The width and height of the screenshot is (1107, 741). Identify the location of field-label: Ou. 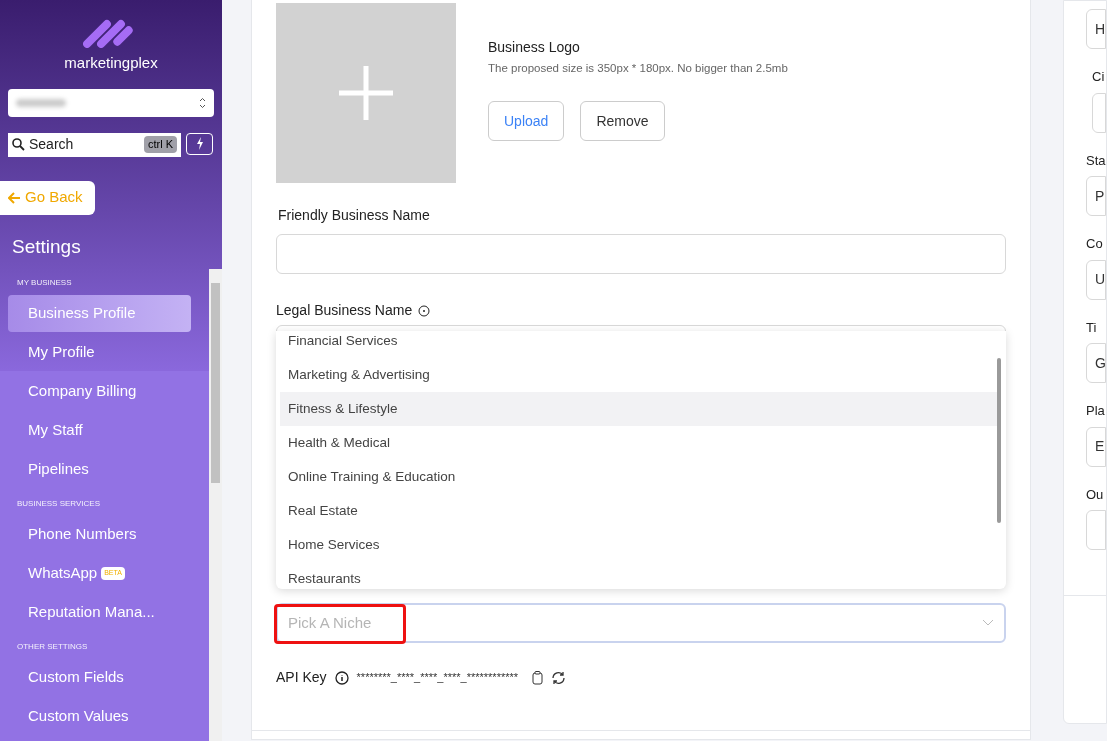
(1095, 494).